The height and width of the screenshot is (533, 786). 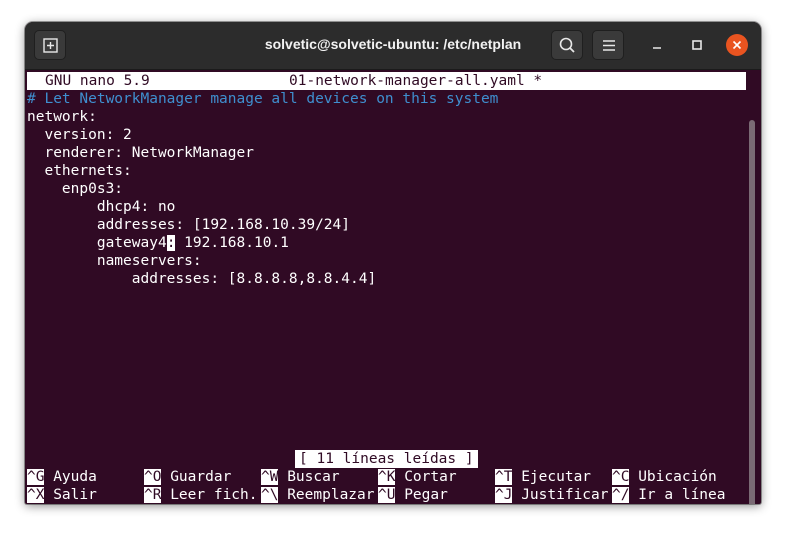 What do you see at coordinates (430, 477) in the screenshot?
I see `shortcut-label: Cortar` at bounding box center [430, 477].